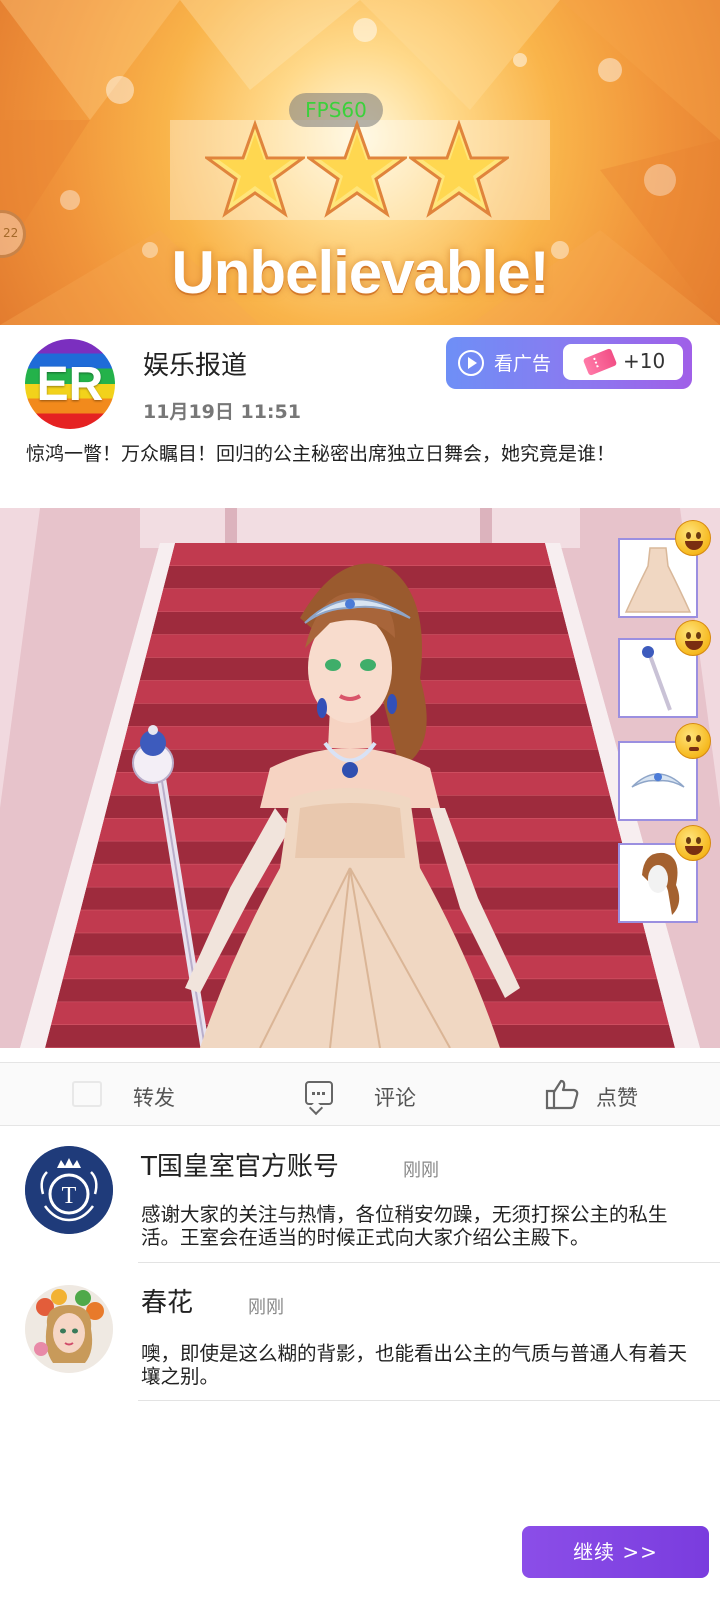 This screenshot has height=1600, width=720. What do you see at coordinates (321, 454) in the screenshot?
I see `post-text: 惊鸿一瞥！万众瞩目！回归的公主秘密出席独立日舞会，她究竟是谁！` at bounding box center [321, 454].